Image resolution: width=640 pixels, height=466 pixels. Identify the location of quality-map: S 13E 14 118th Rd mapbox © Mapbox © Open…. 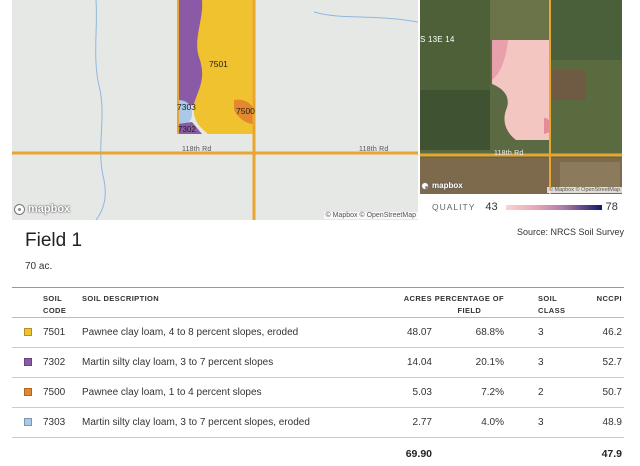
(521, 97).